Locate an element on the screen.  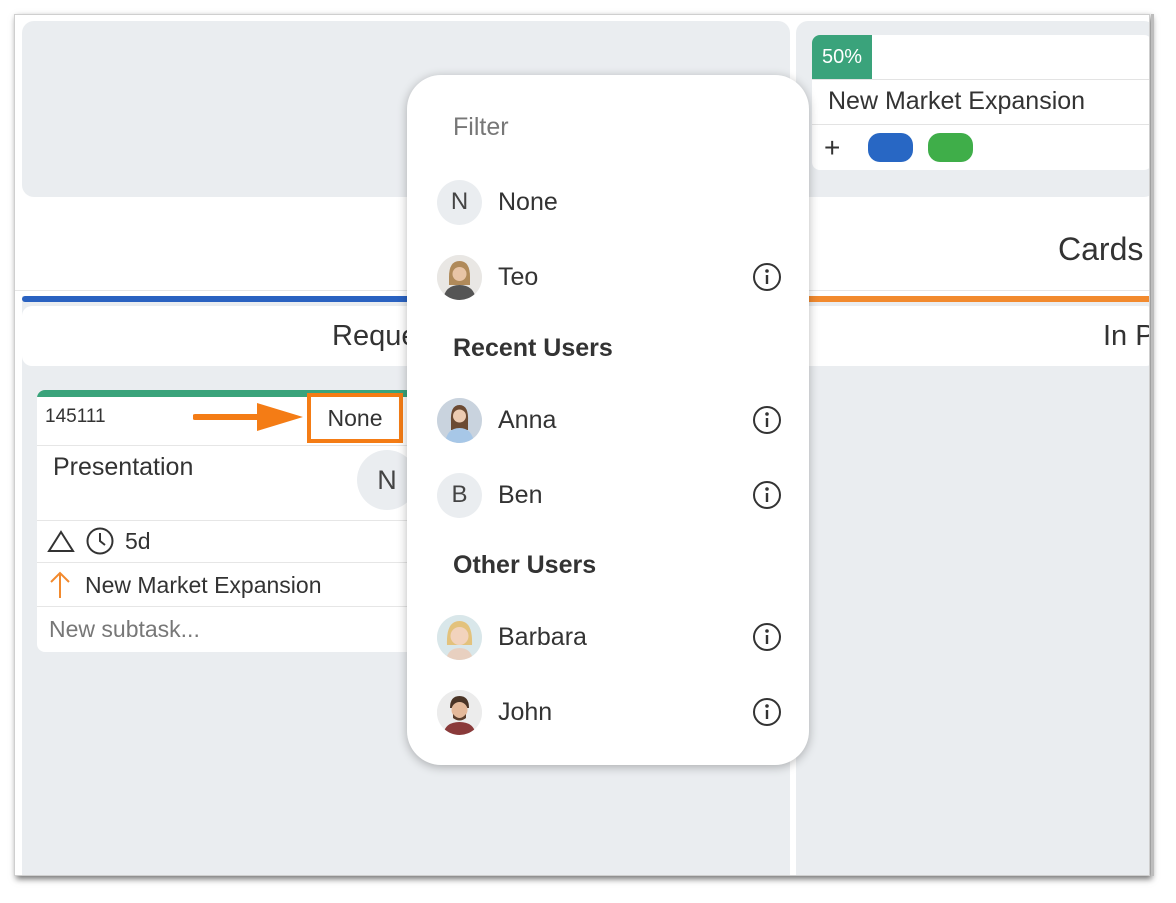
avatar: N is located at coordinates (459, 202).